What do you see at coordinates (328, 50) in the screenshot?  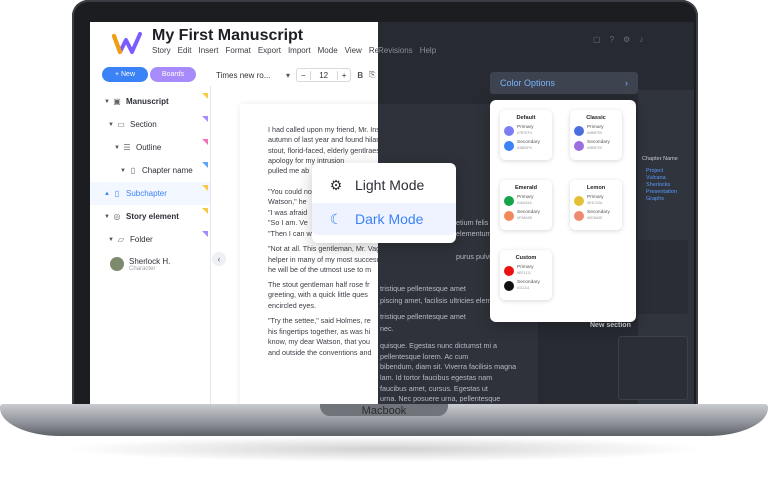 I see `menu-item: Mode` at bounding box center [328, 50].